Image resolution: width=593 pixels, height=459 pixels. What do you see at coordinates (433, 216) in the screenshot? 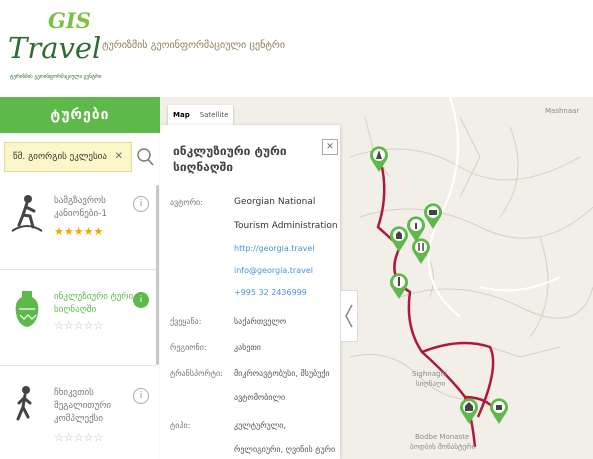
I see `bus-marker-icon` at bounding box center [433, 216].